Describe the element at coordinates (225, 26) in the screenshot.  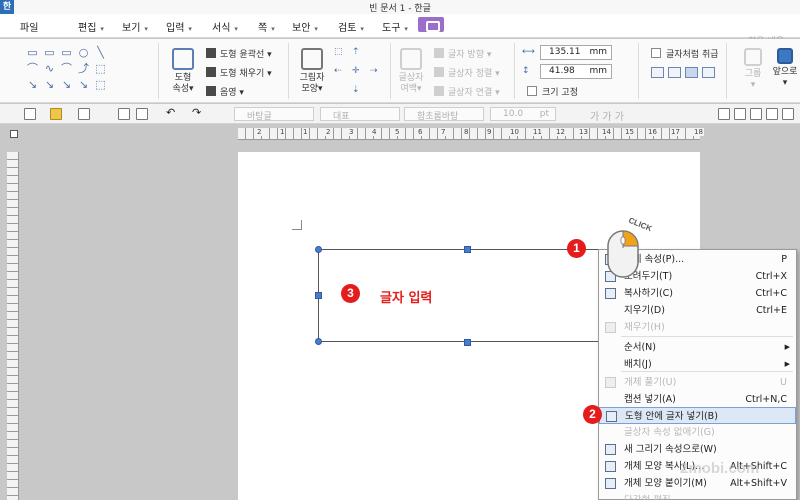
I see `menu-item-4: 서식 ▾` at that location.